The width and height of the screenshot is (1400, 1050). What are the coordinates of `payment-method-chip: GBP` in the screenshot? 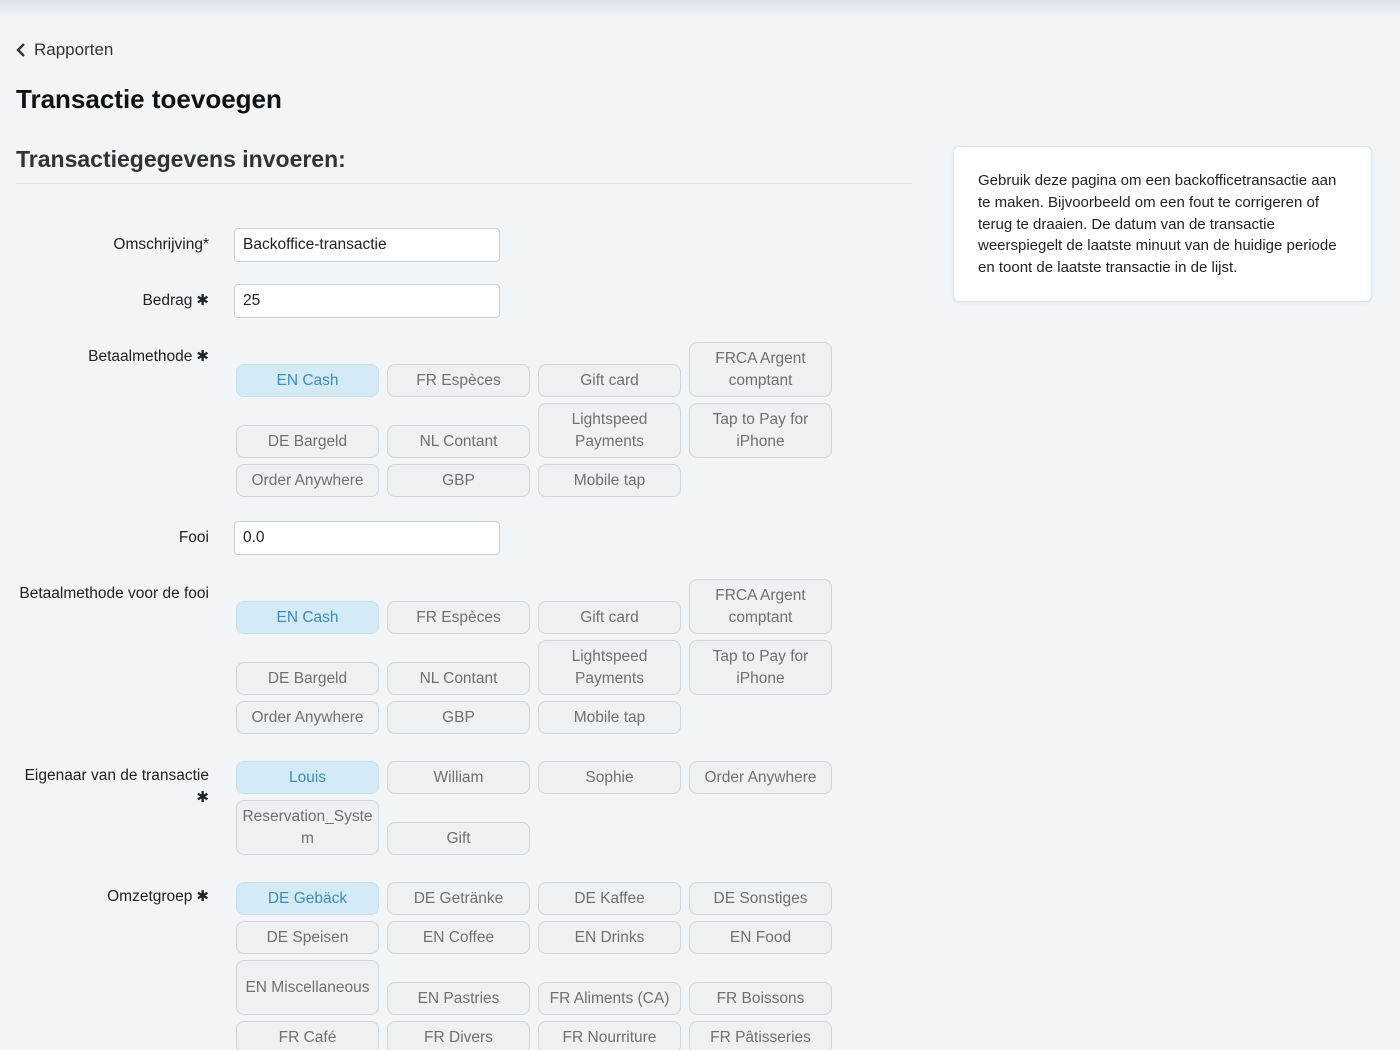 It's located at (458, 480).